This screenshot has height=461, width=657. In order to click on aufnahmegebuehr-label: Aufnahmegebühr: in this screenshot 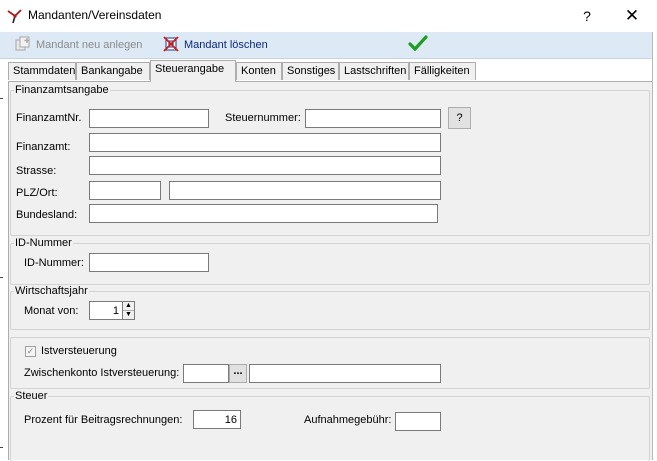, I will do `click(348, 420)`.